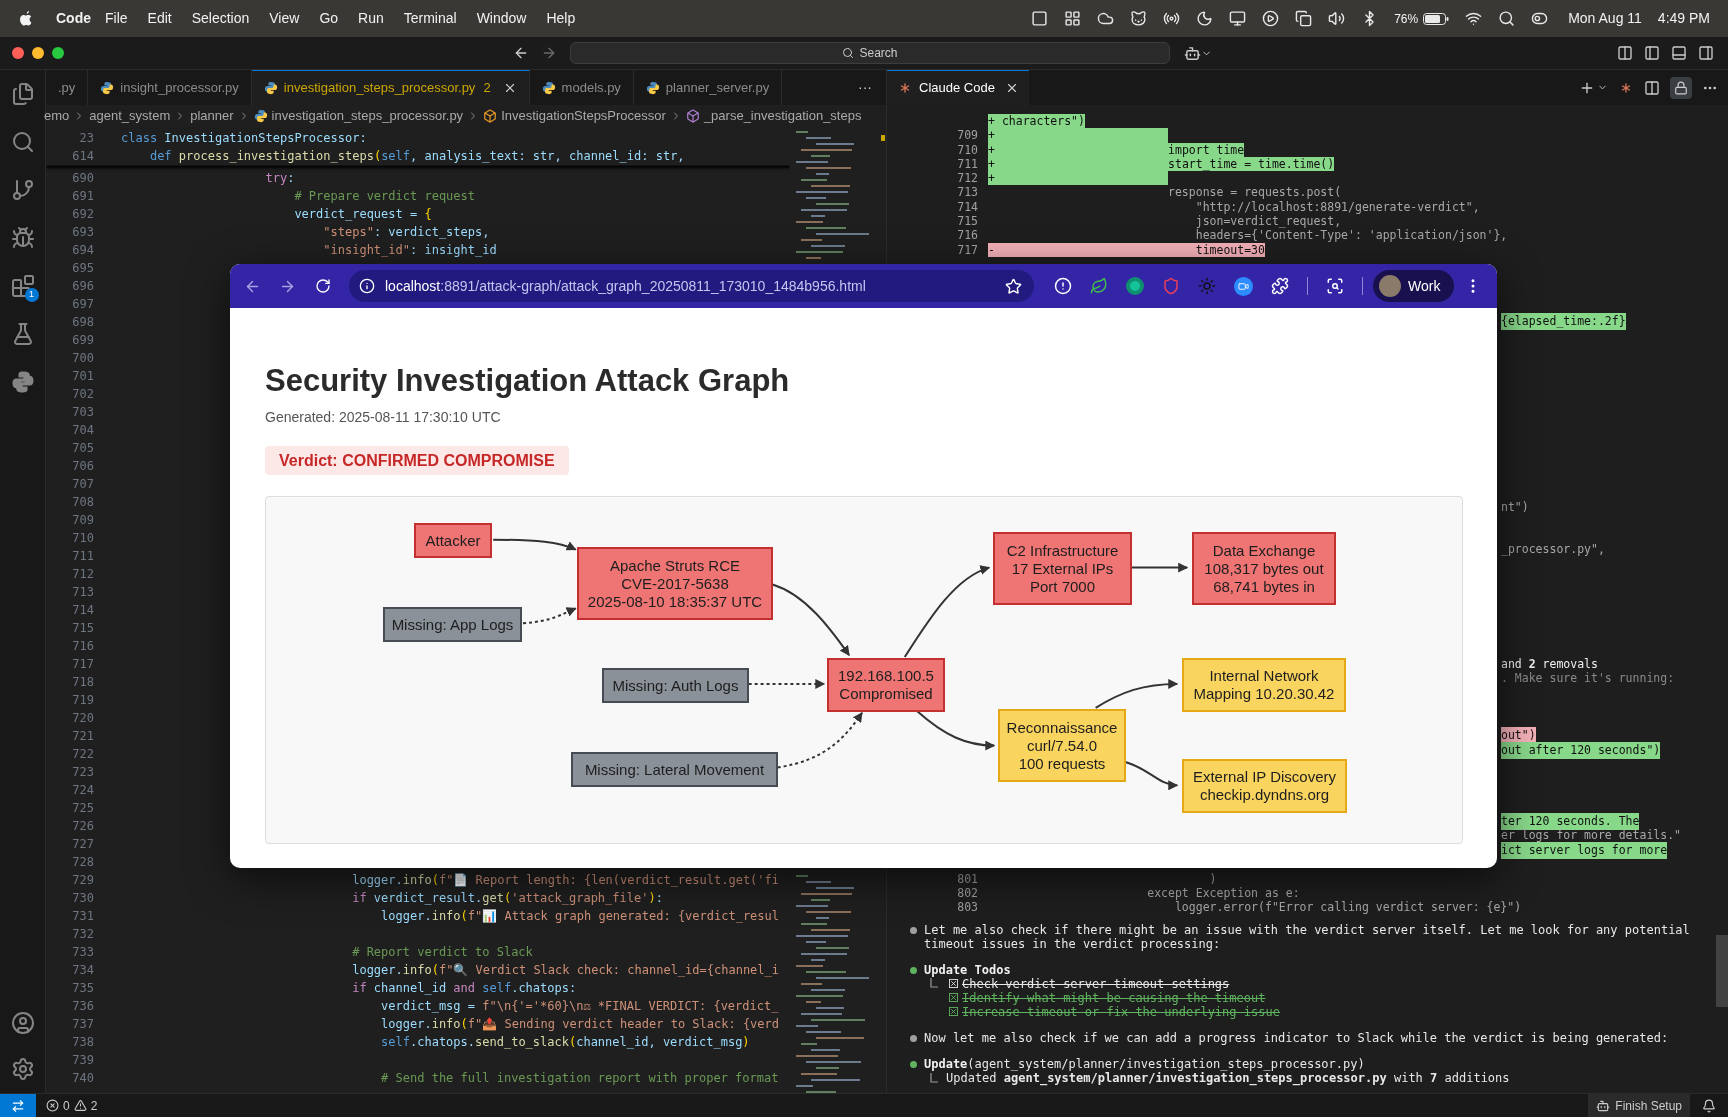 This screenshot has width=1728, height=1117. What do you see at coordinates (1335, 286) in the screenshot?
I see `screen-search-icon` at bounding box center [1335, 286].